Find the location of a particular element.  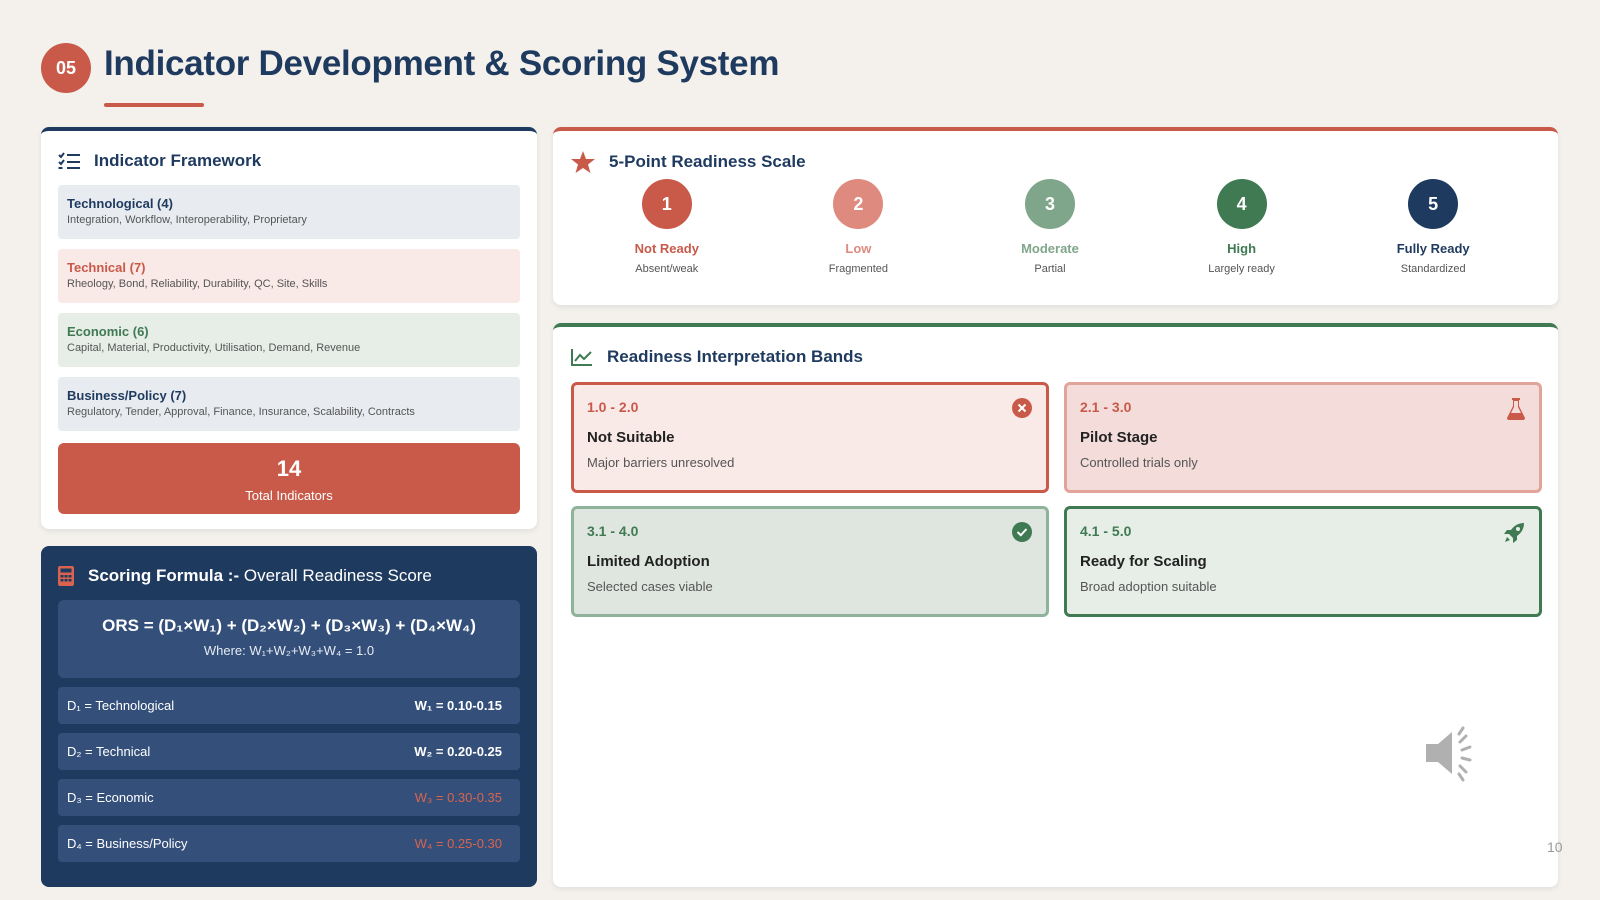

scale-level-2: 2 Low Fragmented is located at coordinates (858, 227).